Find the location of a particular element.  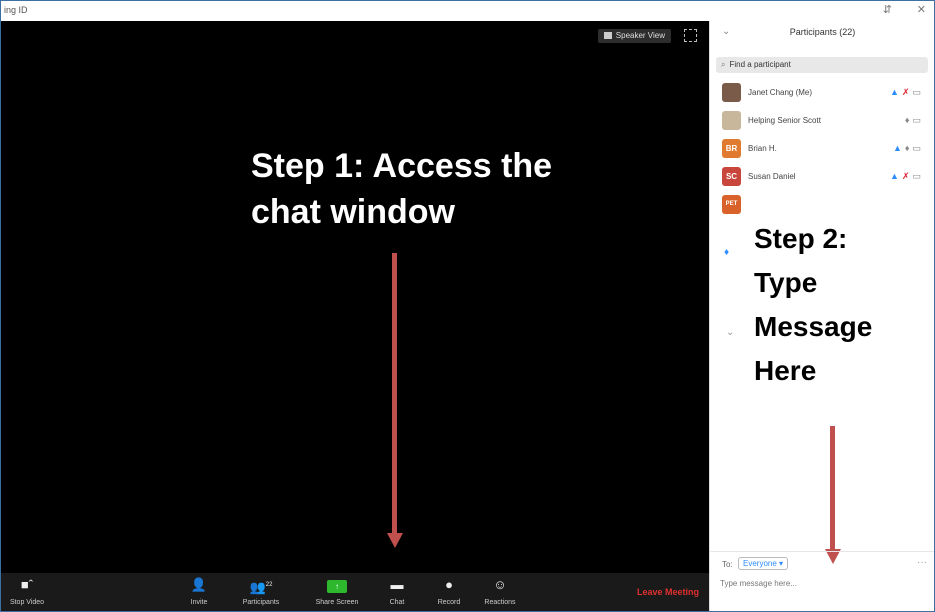

chat-button: ▬ Chat is located at coordinates (397, 591).